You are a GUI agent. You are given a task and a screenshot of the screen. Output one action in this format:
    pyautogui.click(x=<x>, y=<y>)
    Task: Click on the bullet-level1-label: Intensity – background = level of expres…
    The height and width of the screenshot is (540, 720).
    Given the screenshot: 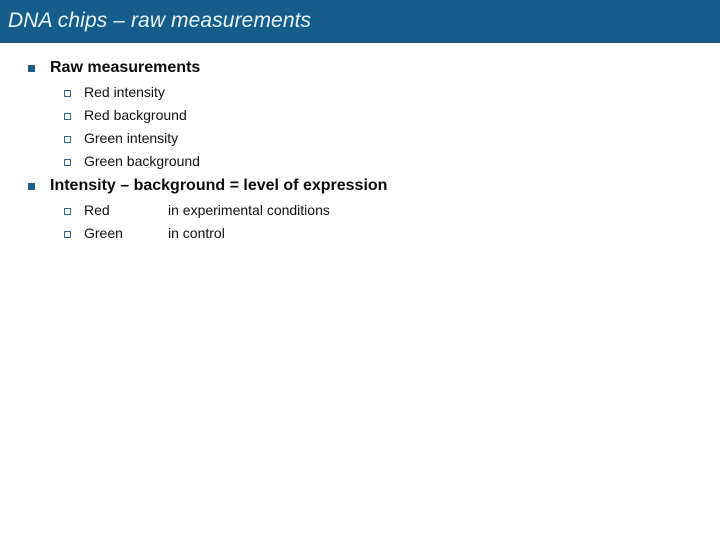 What is the action you would take?
    pyautogui.click(x=219, y=185)
    